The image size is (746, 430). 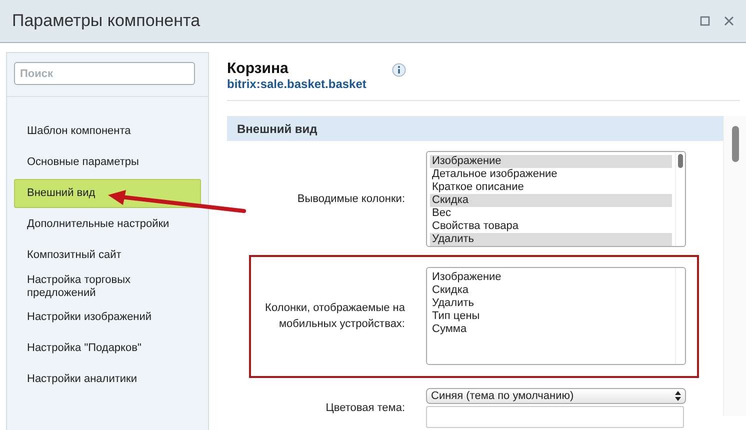 What do you see at coordinates (107, 348) in the screenshot?
I see `sidebar-item: Настройка "Подарков"` at bounding box center [107, 348].